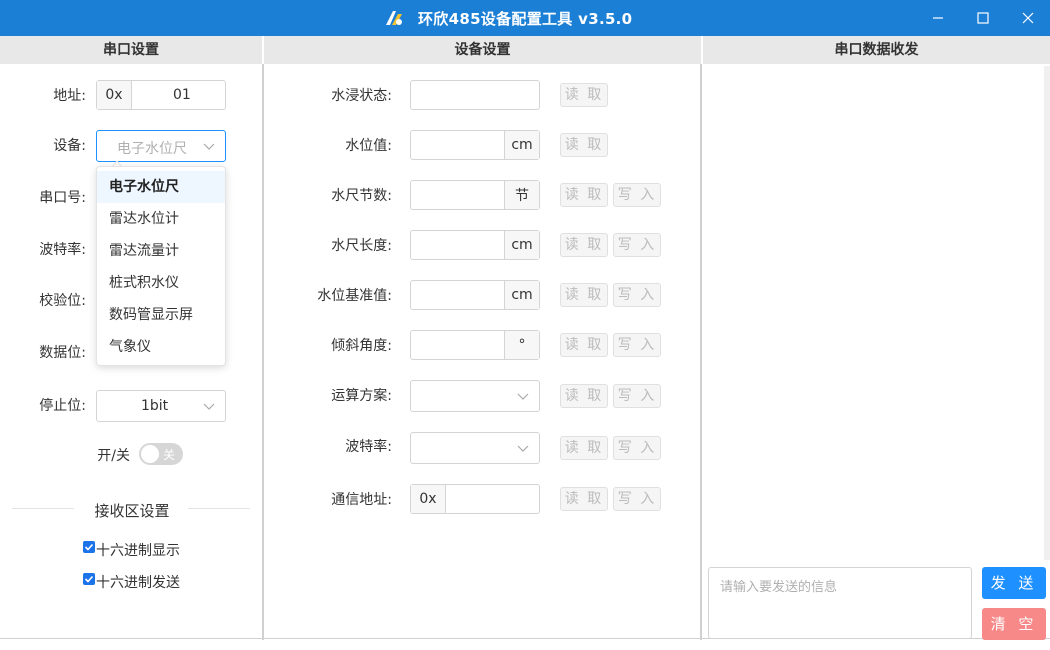  I want to click on title-bar: 环欣485设备配置工具 v3.5.0, so click(525, 18).